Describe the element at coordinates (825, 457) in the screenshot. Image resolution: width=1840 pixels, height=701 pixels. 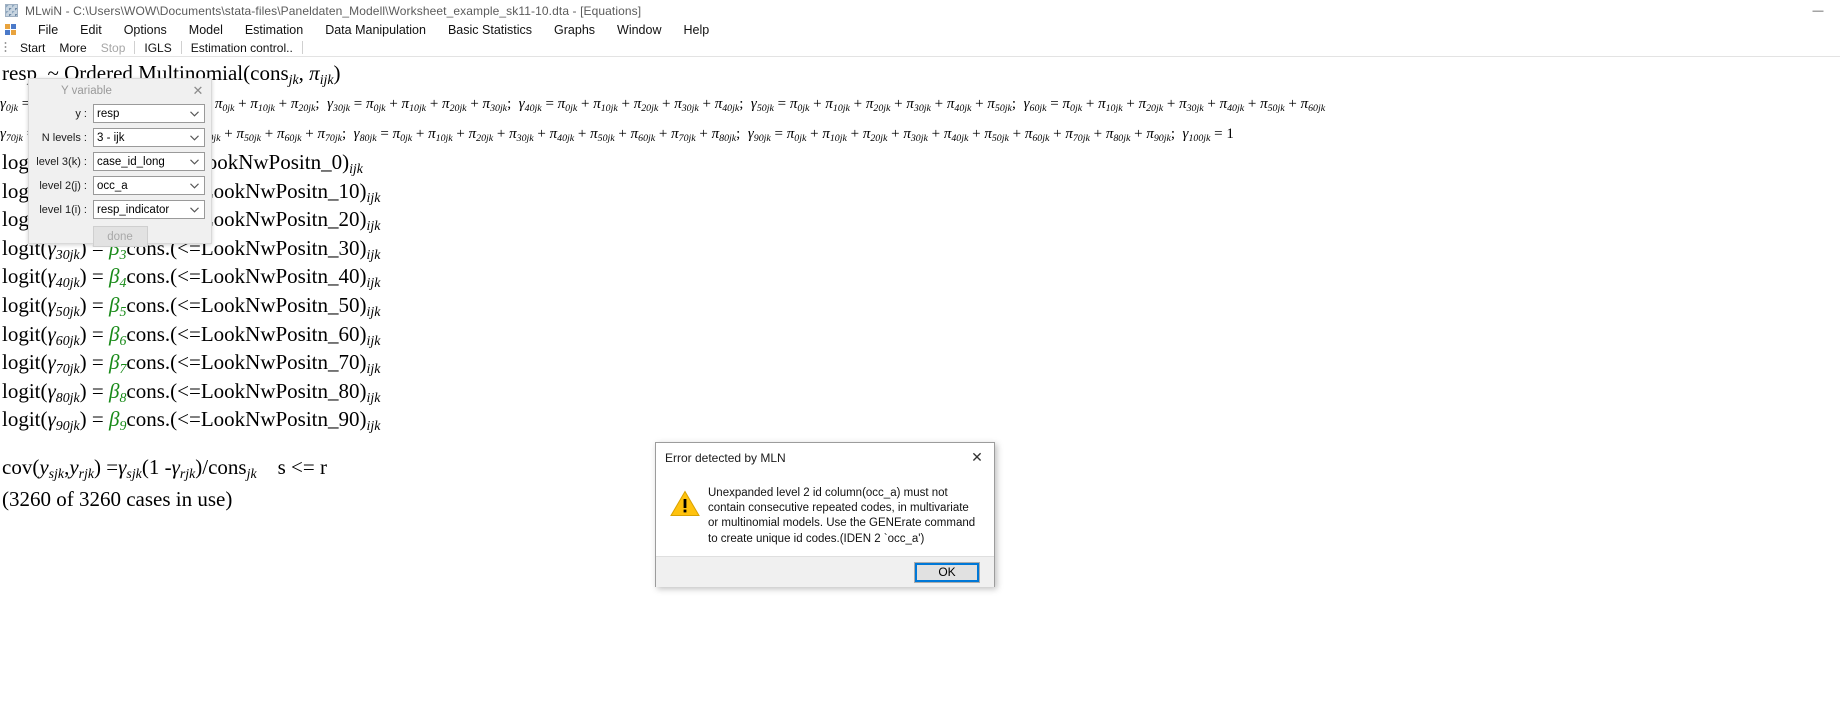
I see `error-dialog-titlebar: Error detected by MLN ✕` at that location.